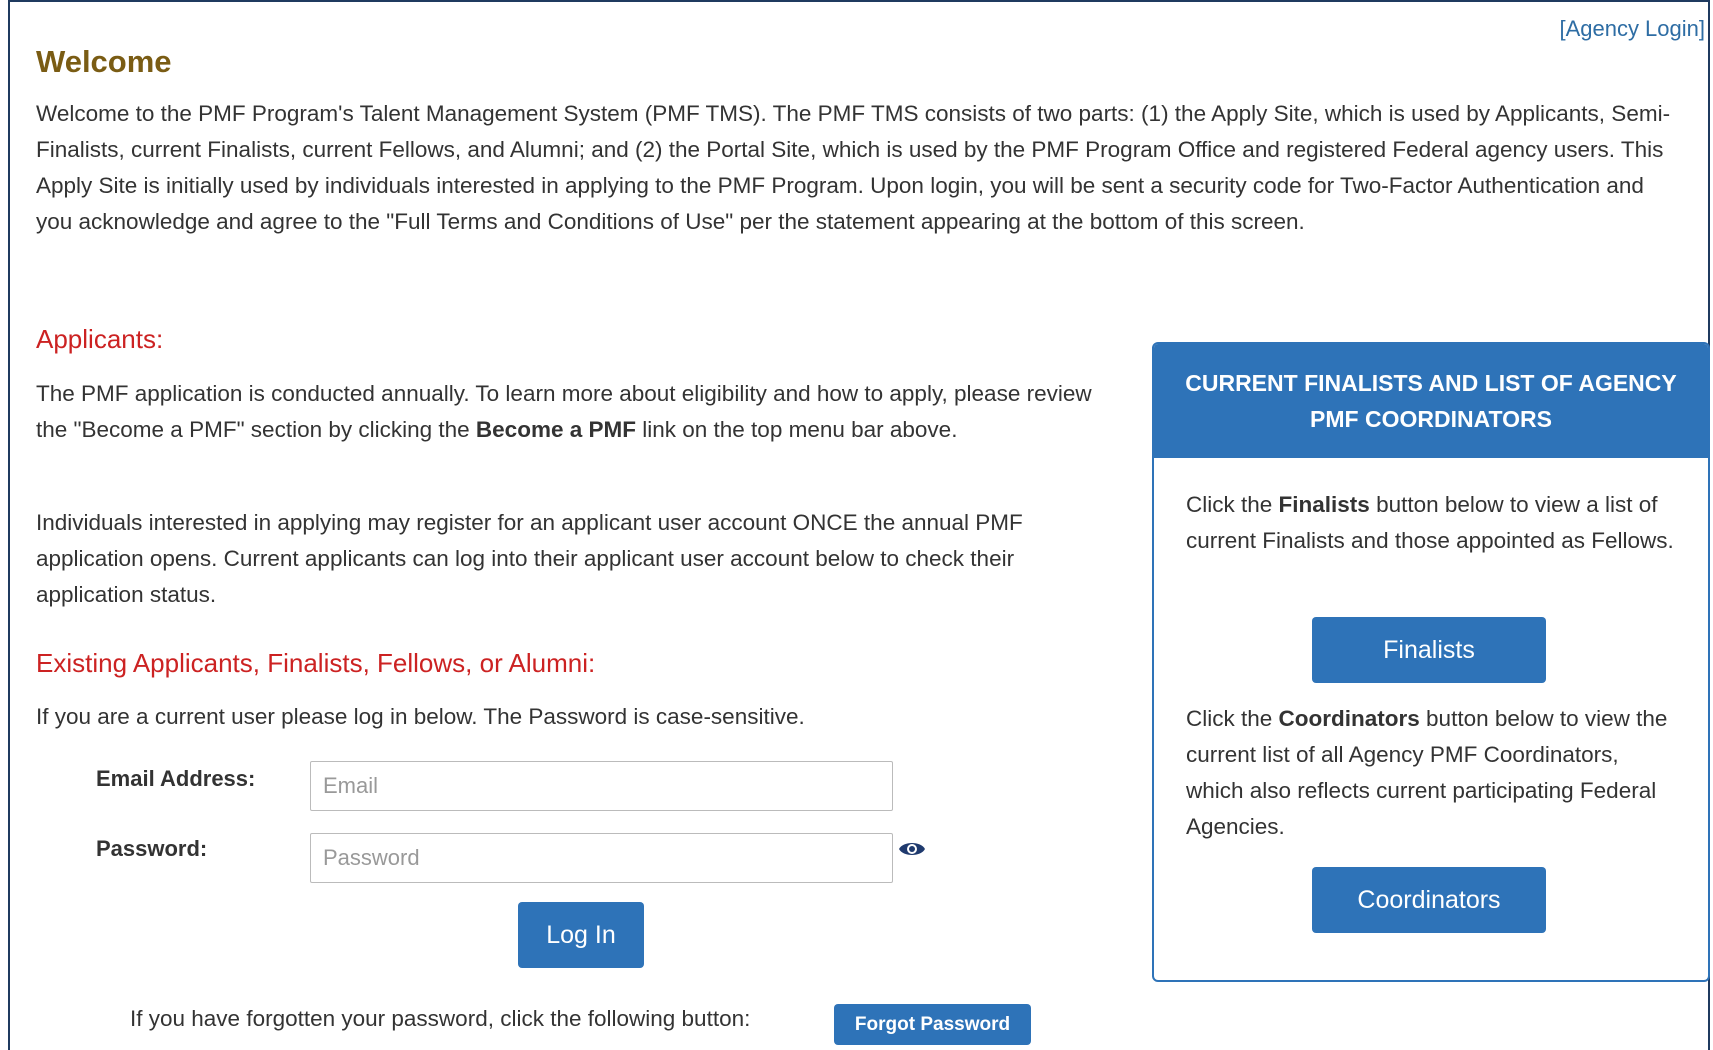 The width and height of the screenshot is (1713, 1050). I want to click on login-button: Log In, so click(581, 935).